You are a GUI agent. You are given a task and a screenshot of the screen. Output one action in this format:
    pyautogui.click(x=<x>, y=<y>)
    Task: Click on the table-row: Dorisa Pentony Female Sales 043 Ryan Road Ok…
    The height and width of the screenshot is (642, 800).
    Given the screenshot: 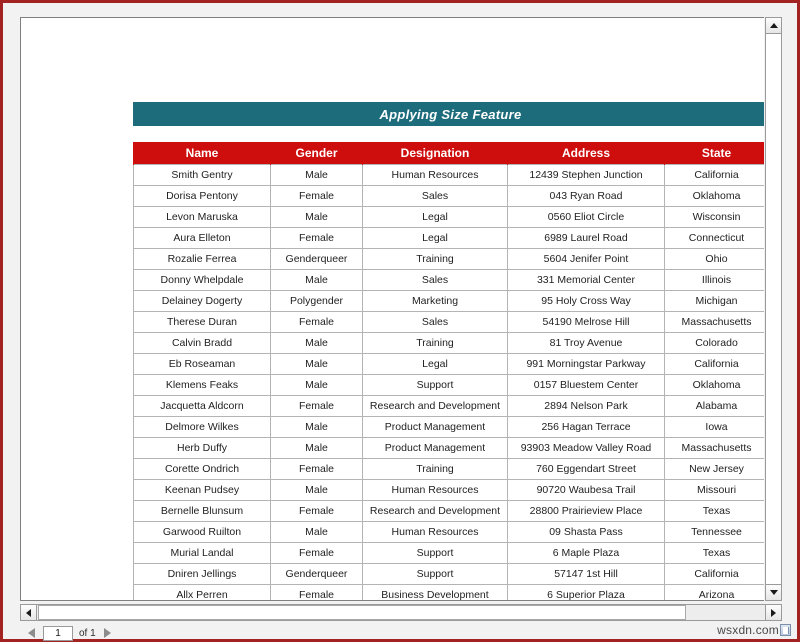 What is the action you would take?
    pyautogui.click(x=448, y=196)
    